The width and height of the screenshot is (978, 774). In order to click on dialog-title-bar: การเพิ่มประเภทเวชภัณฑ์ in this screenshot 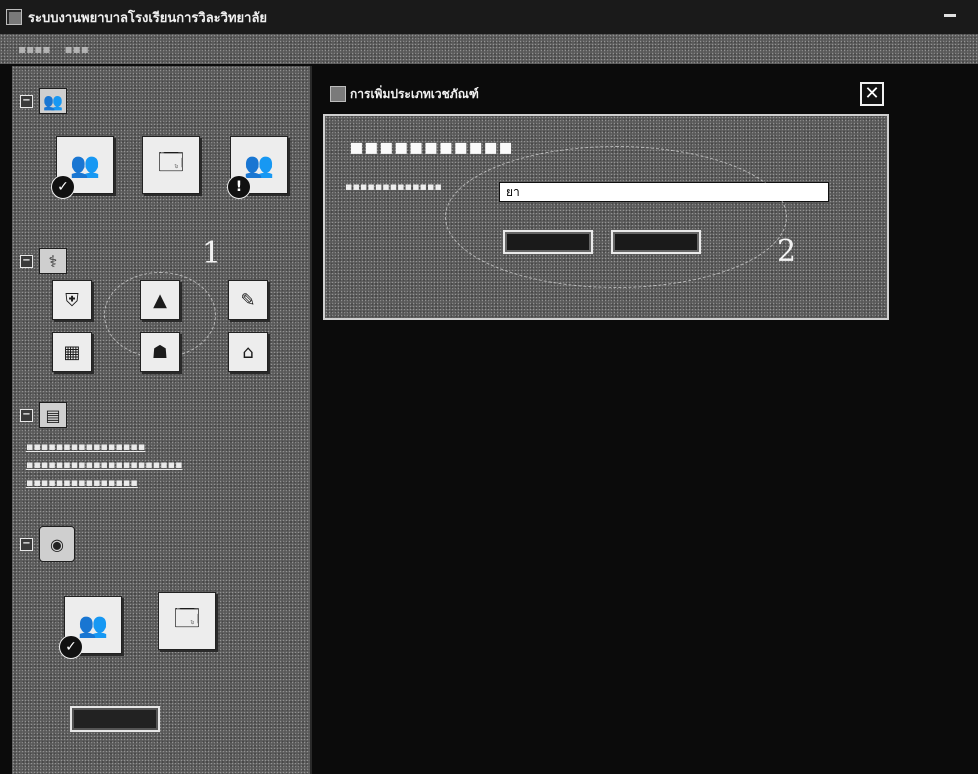, I will do `click(600, 94)`.